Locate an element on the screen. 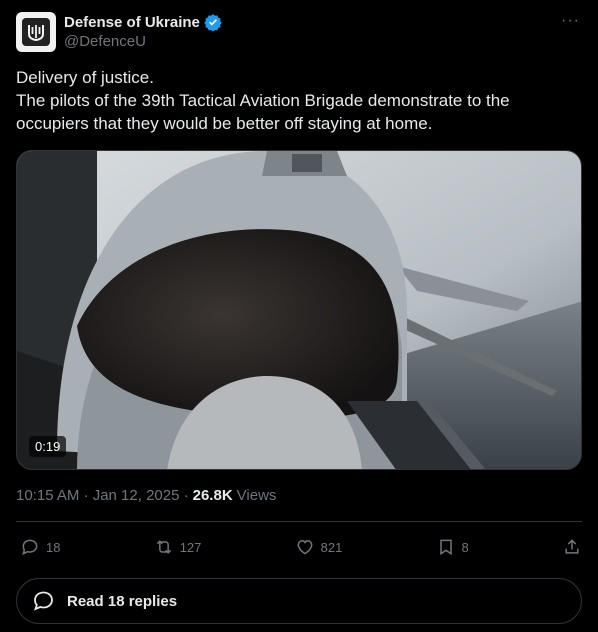  share-button is located at coordinates (572, 547).